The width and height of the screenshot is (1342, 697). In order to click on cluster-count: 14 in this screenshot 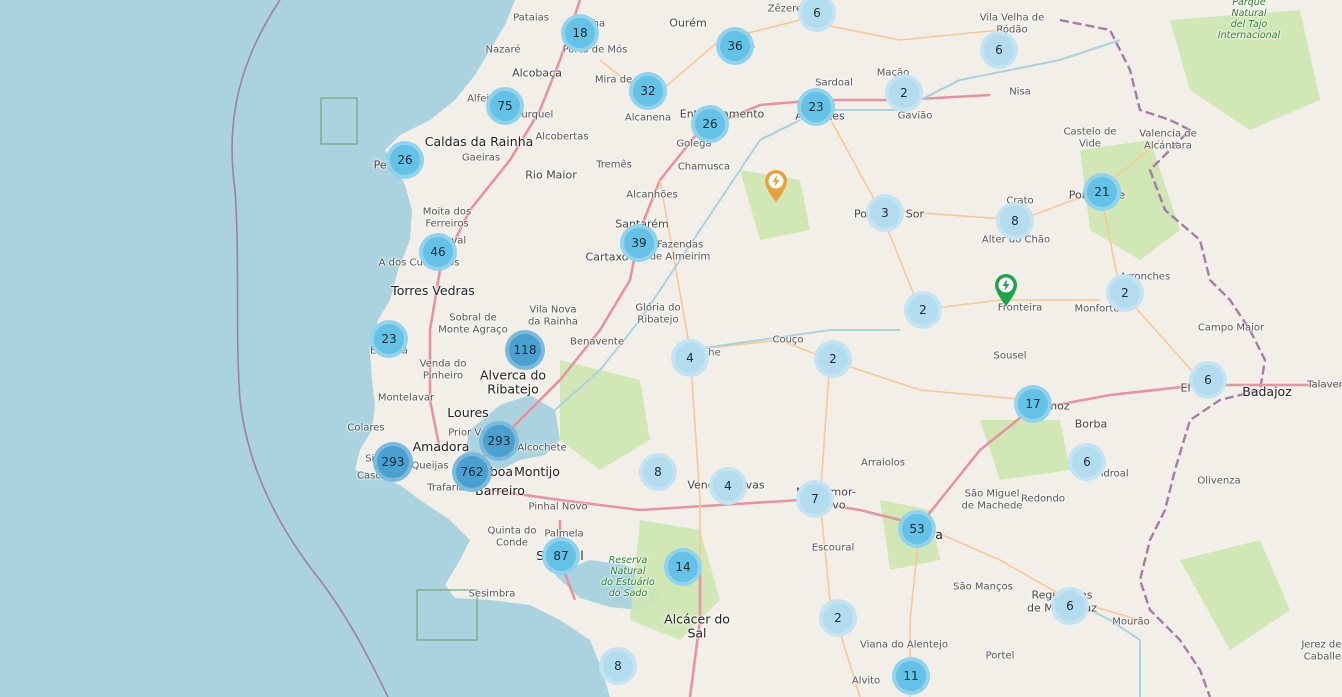, I will do `click(683, 567)`.